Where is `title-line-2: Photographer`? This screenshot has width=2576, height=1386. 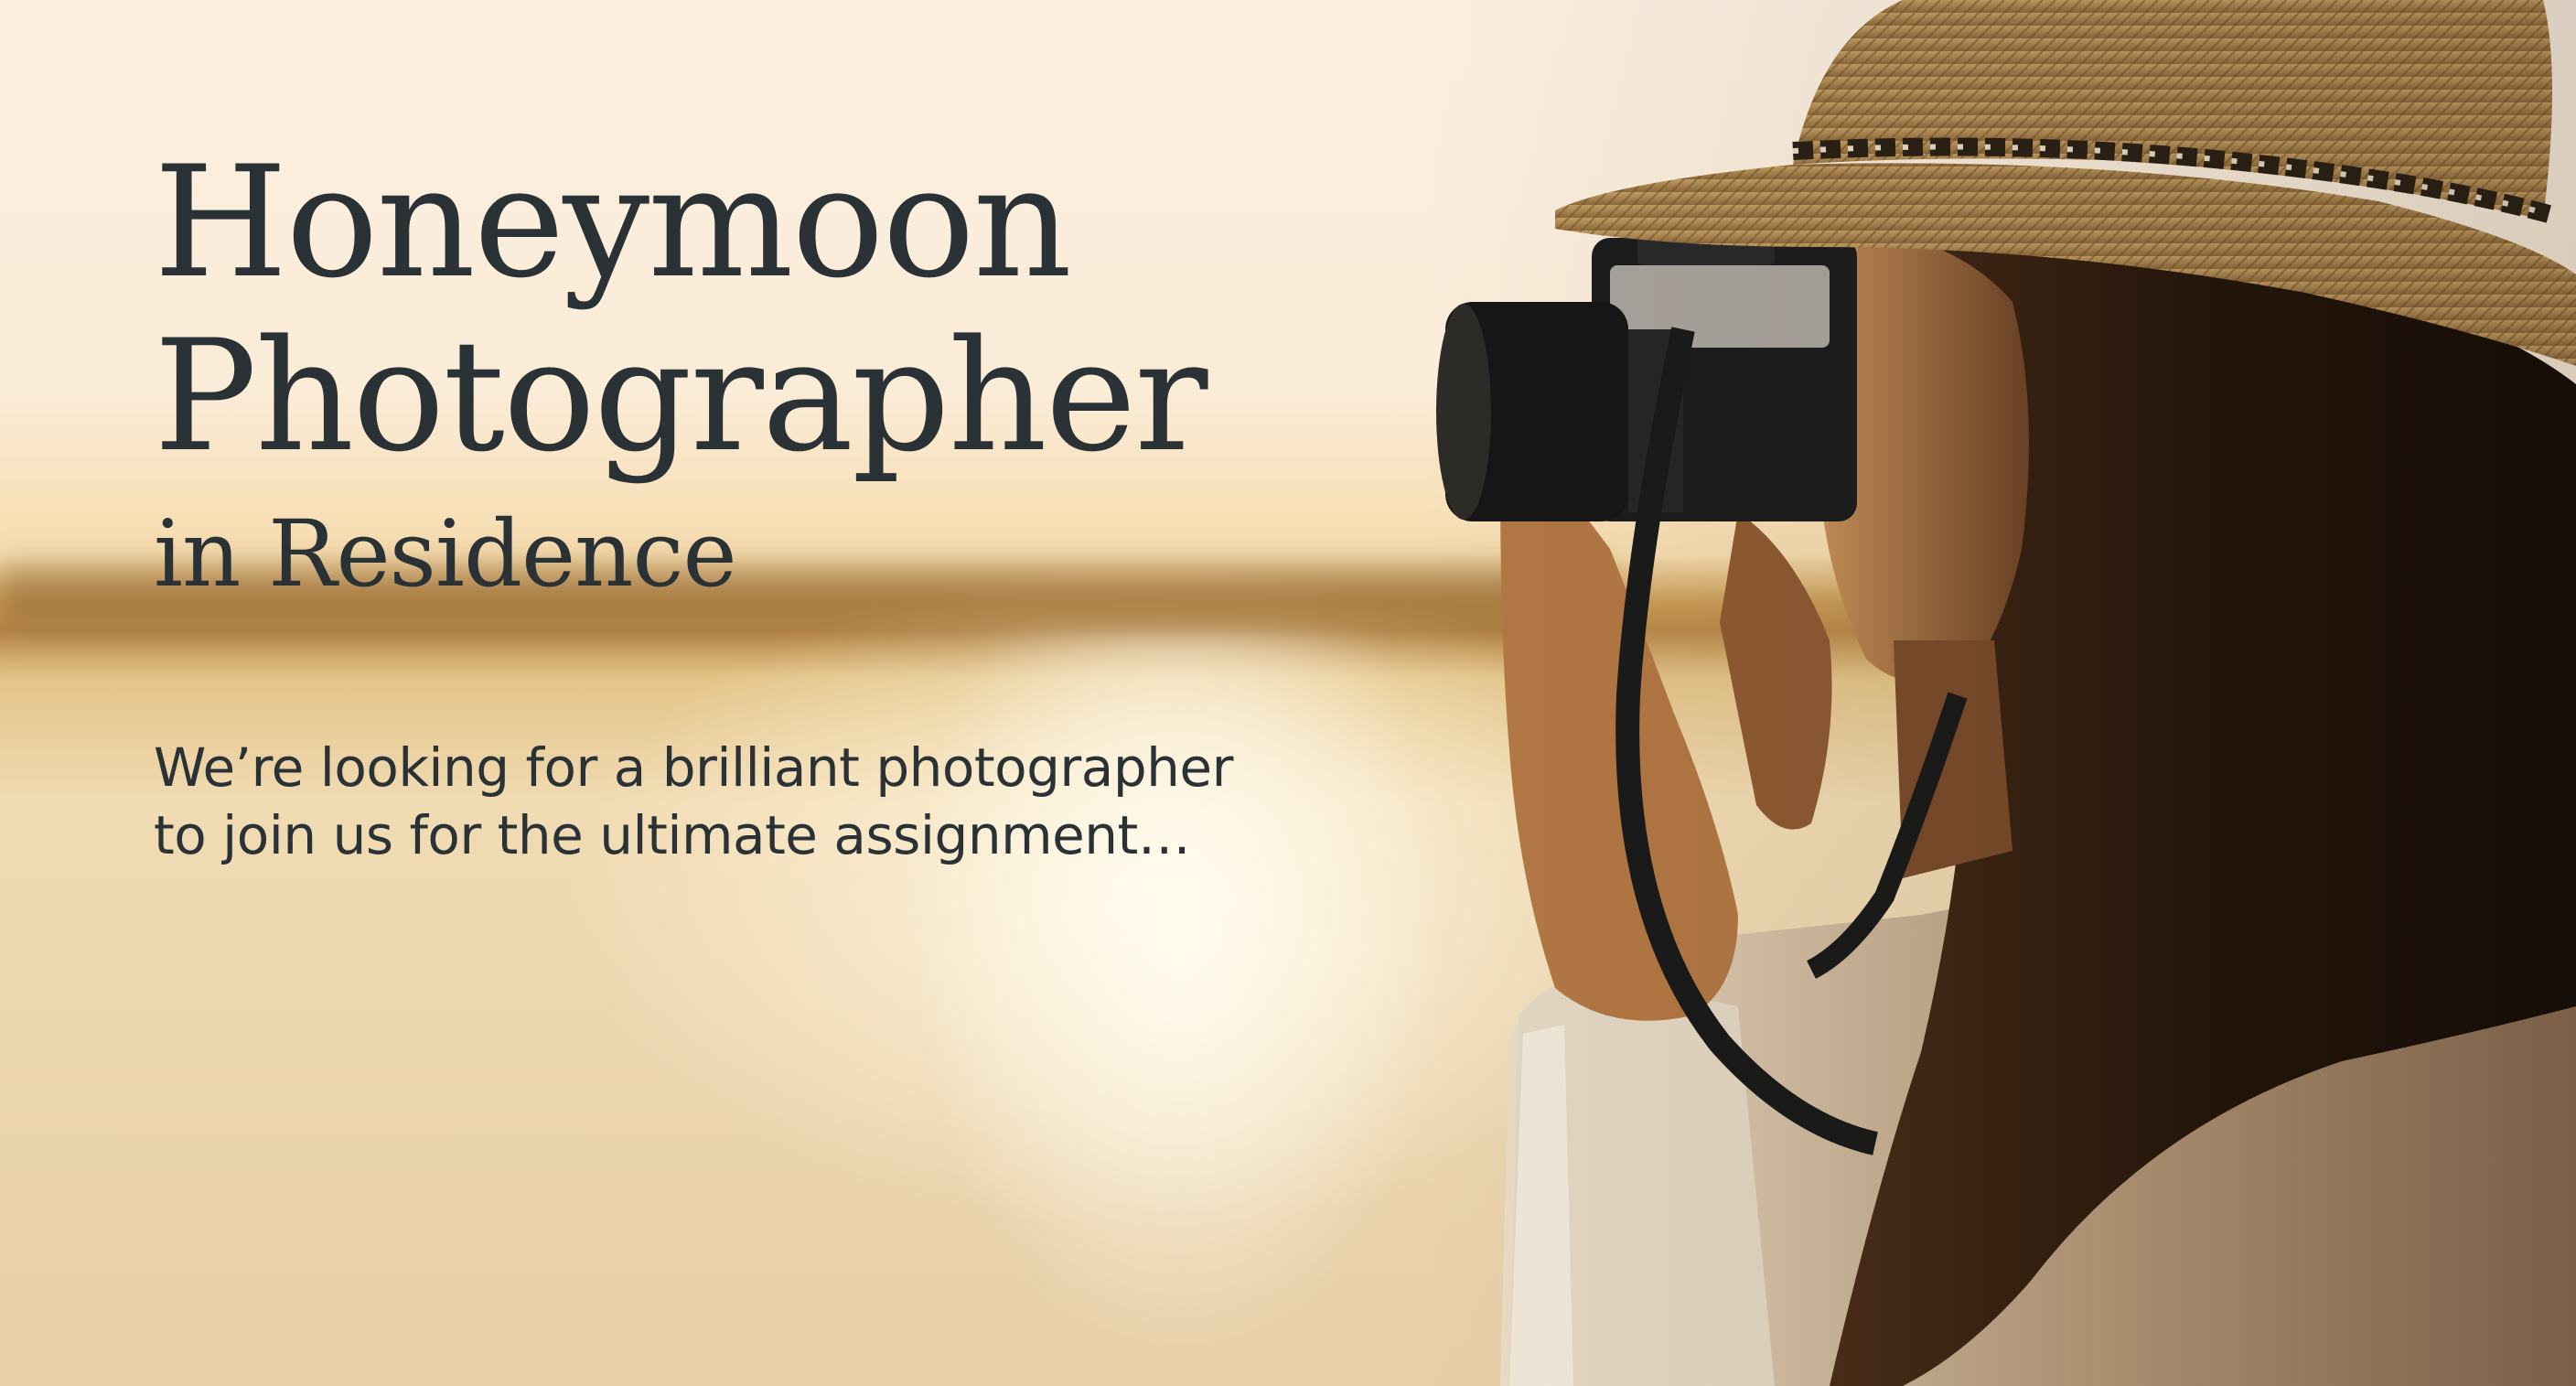
title-line-2: Photographer is located at coordinates (681, 396).